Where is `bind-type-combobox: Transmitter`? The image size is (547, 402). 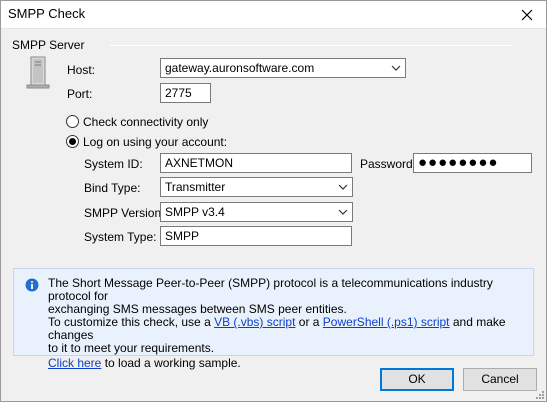
bind-type-combobox: Transmitter is located at coordinates (256, 187).